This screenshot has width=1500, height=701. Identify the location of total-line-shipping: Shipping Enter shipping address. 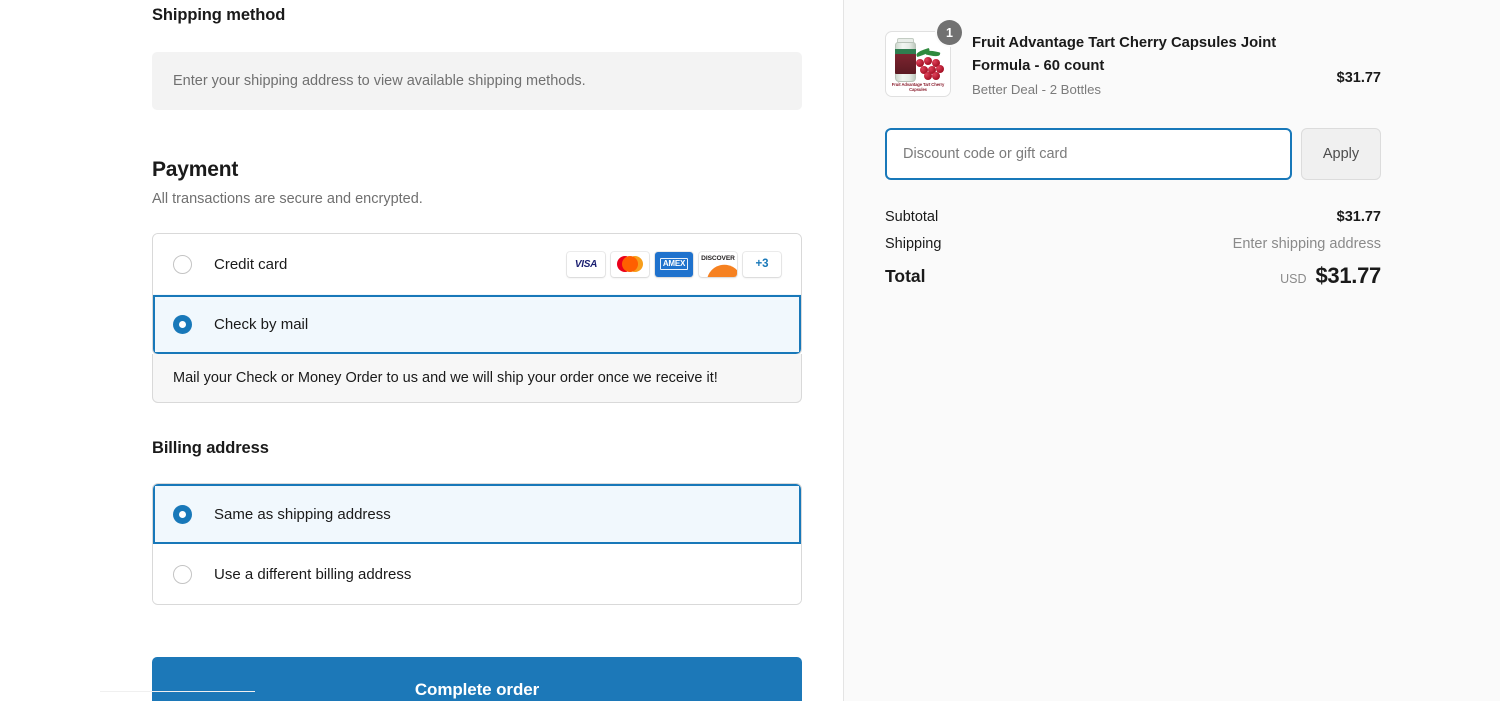
(1133, 244).